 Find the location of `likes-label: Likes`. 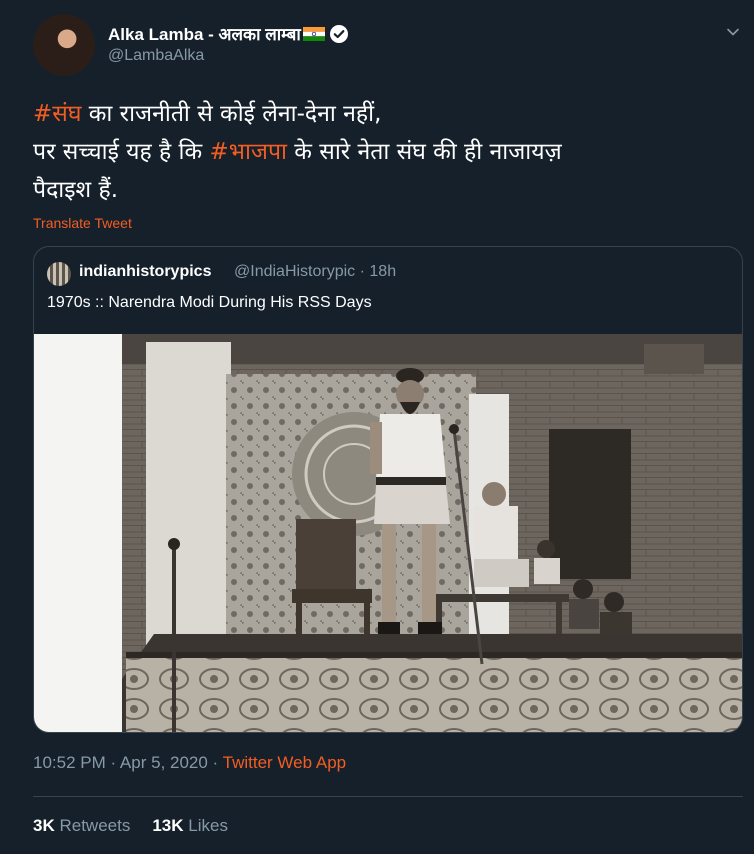

likes-label: Likes is located at coordinates (208, 825).